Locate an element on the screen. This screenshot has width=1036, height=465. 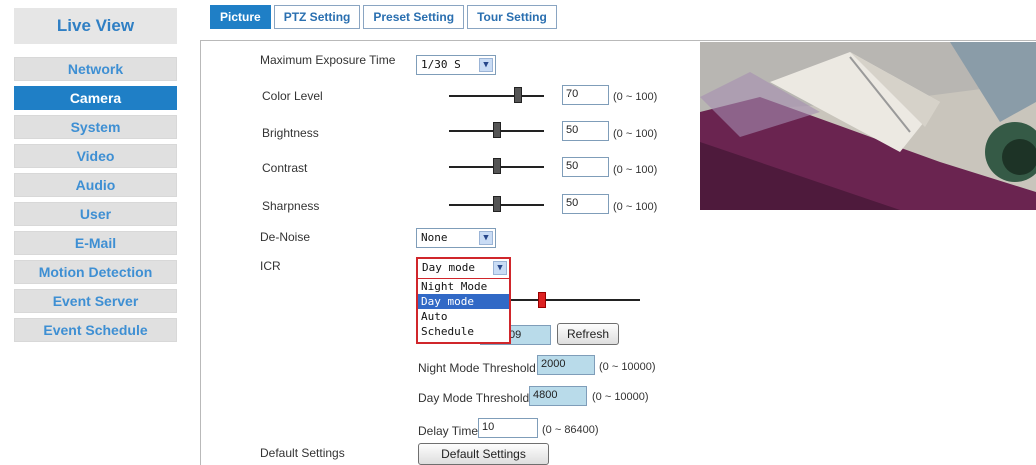
camera-preview-image is located at coordinates (868, 126).